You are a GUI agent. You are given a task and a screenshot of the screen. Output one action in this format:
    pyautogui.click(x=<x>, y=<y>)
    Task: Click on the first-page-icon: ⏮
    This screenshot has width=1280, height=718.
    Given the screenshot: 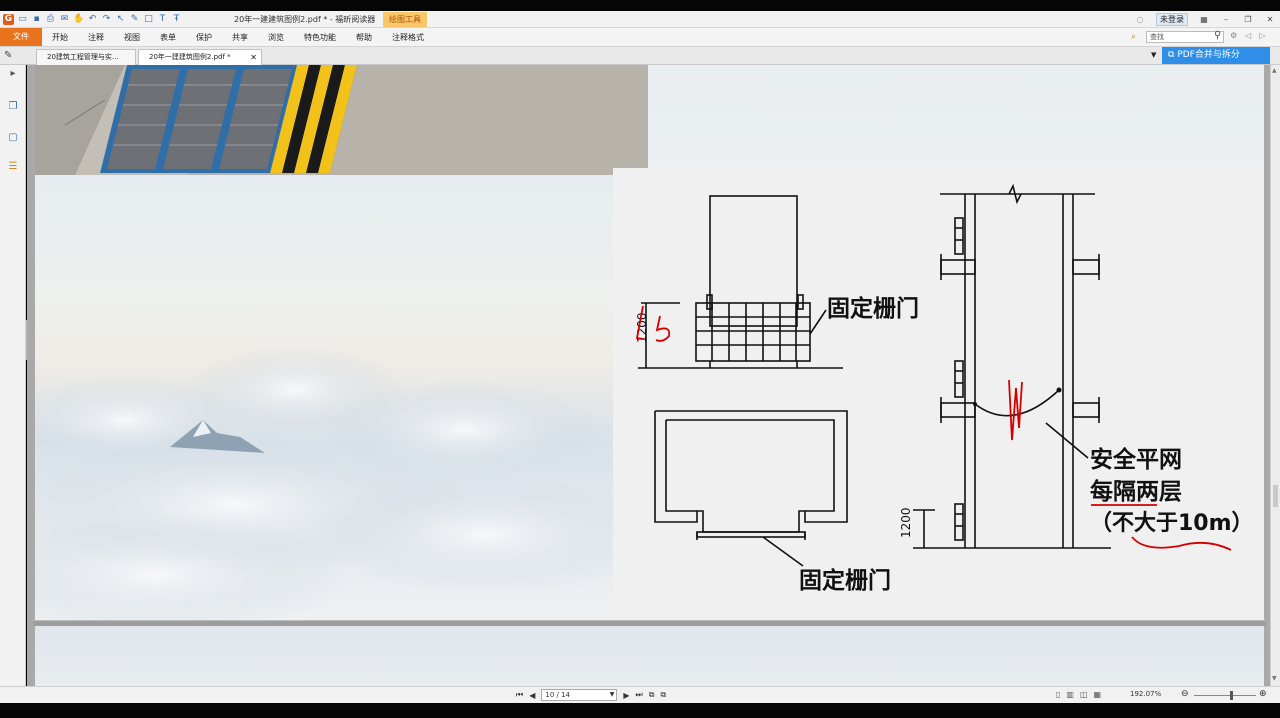 What is the action you would take?
    pyautogui.click(x=519, y=695)
    